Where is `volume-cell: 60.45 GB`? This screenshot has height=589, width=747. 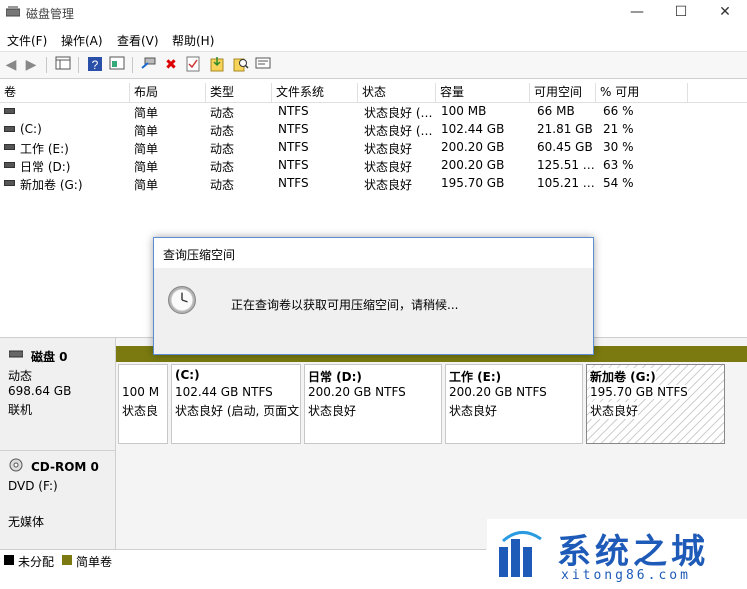 volume-cell: 60.45 GB is located at coordinates (565, 147).